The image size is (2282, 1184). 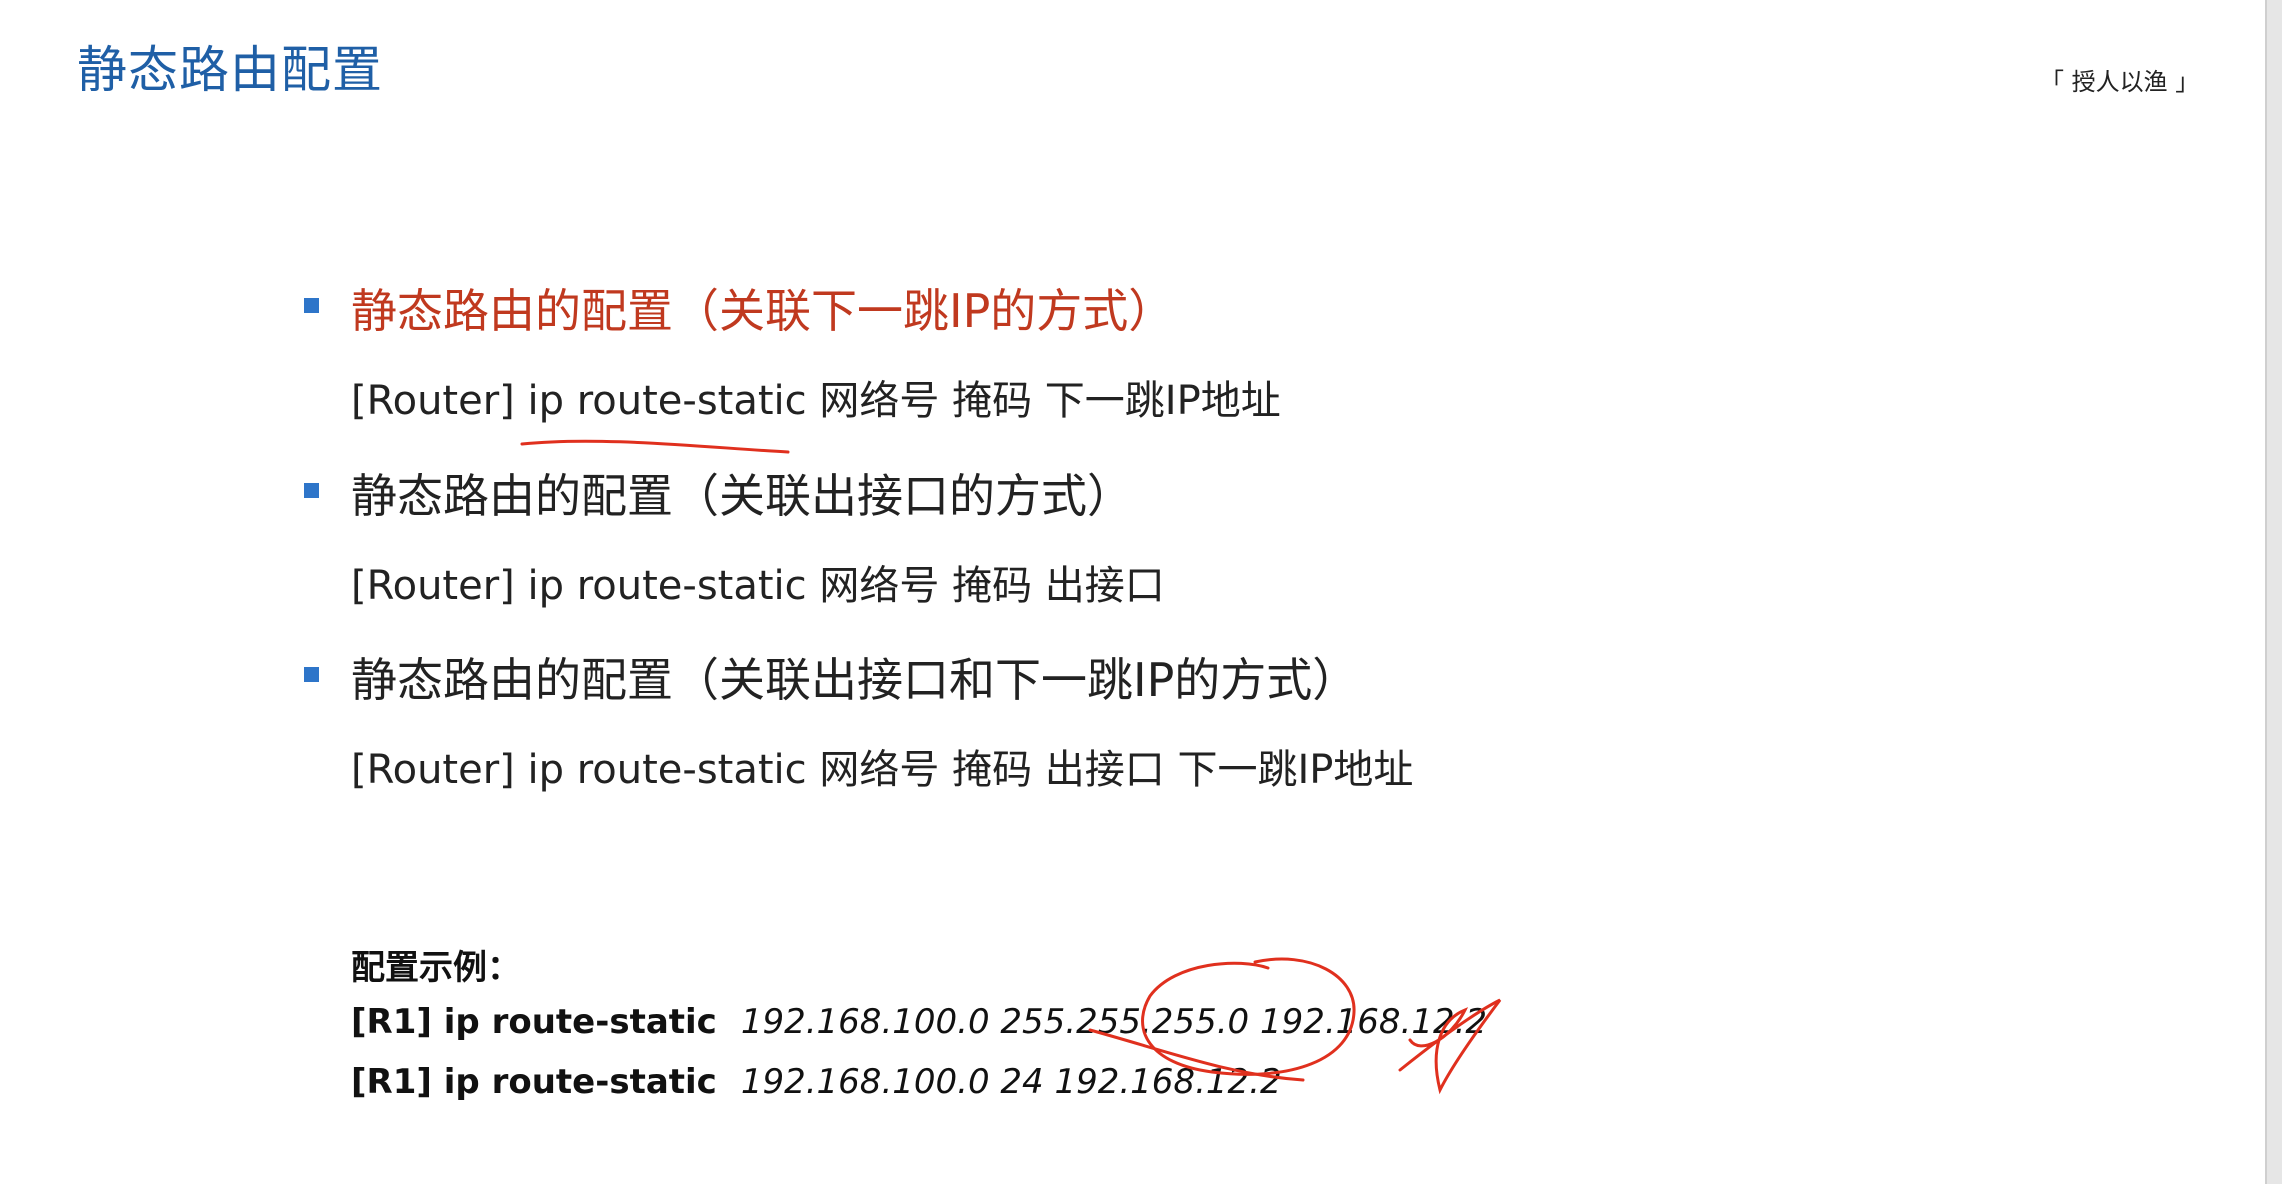 What do you see at coordinates (655, 446) in the screenshot?
I see `annotation-underline` at bounding box center [655, 446].